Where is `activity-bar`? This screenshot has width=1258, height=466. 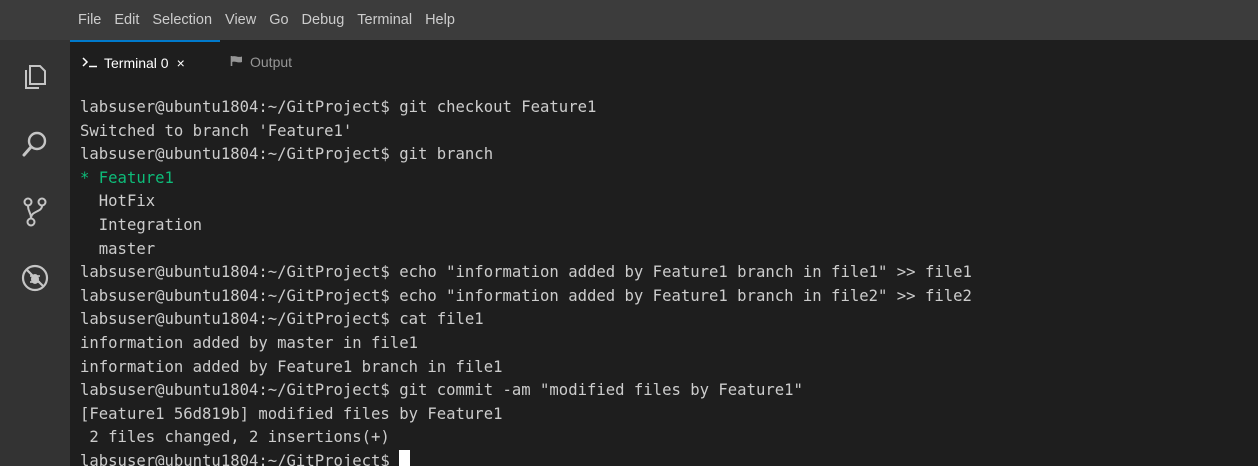
activity-bar is located at coordinates (35, 253).